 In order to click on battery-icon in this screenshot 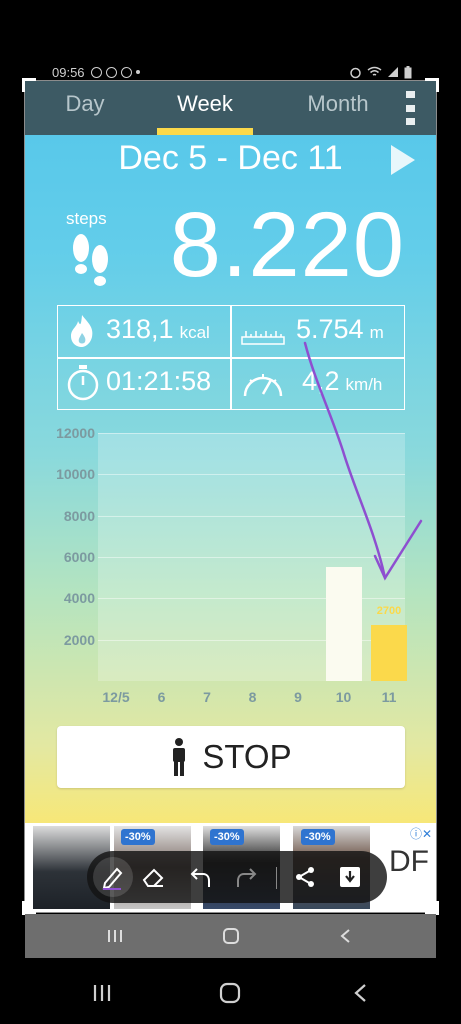, I will do `click(408, 71)`.